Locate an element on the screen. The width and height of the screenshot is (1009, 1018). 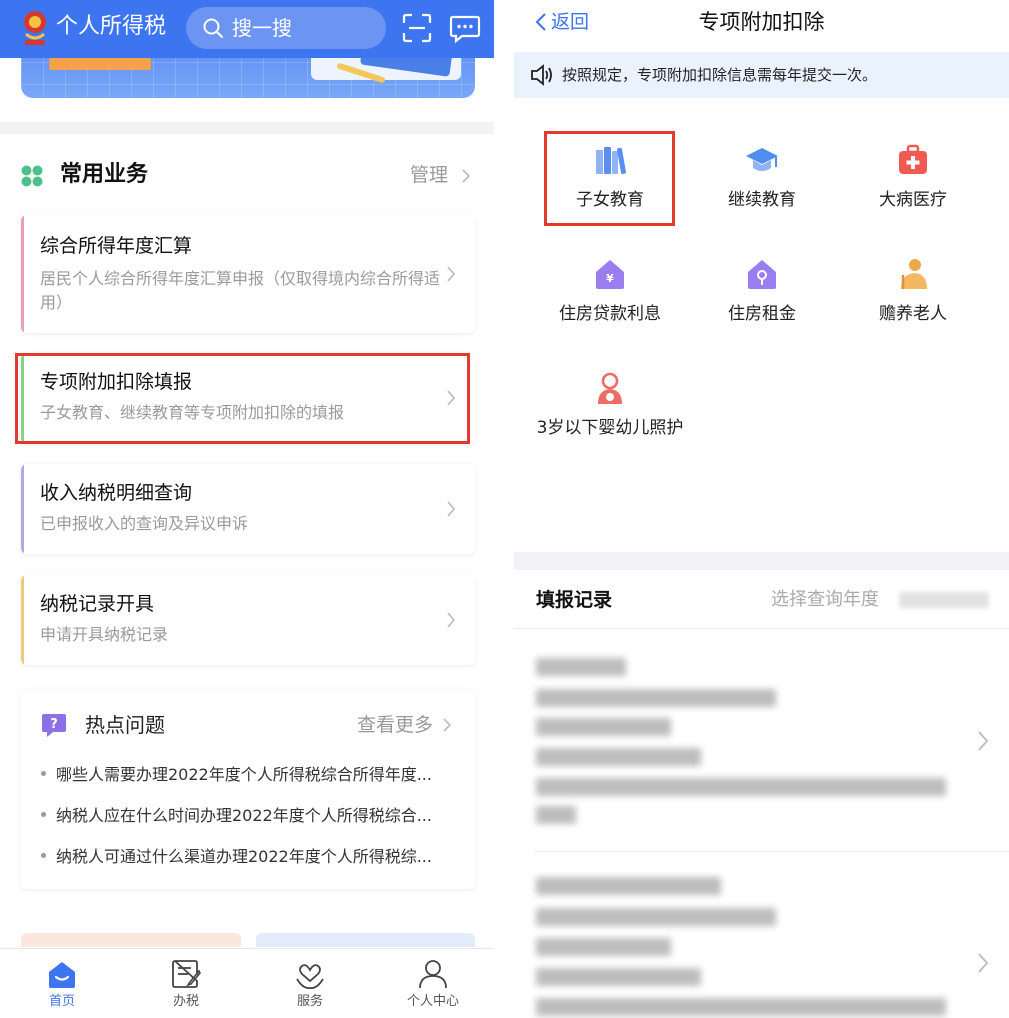
category-label: 住房贷款利息 is located at coordinates (610, 314).